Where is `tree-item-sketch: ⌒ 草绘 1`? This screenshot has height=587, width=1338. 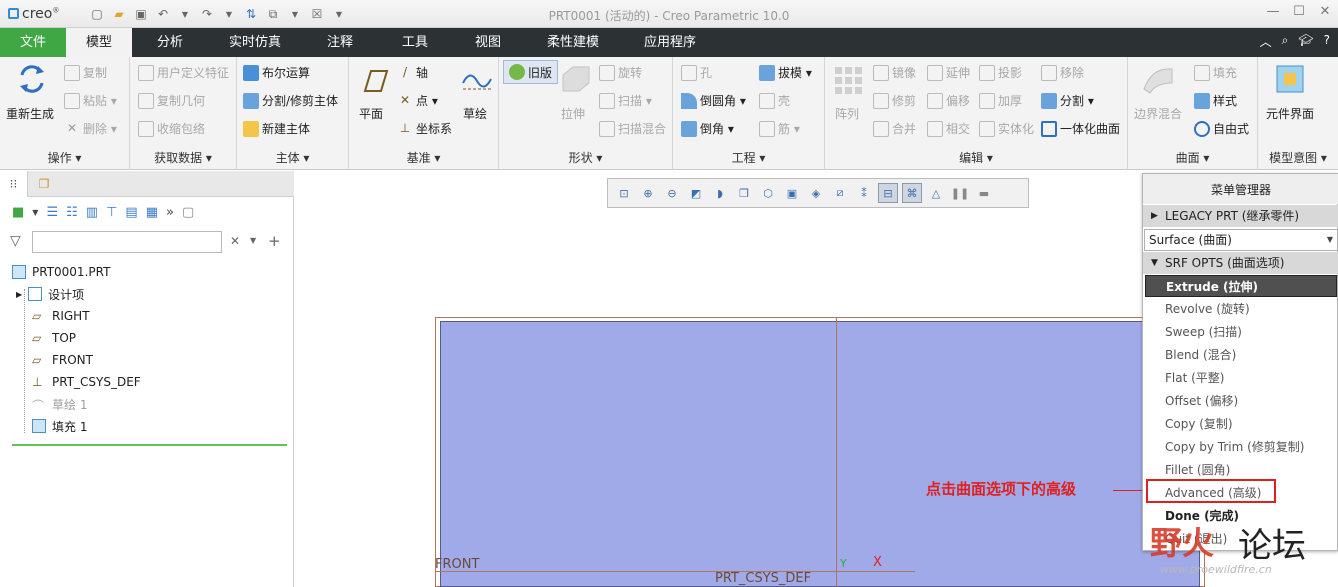
tree-item-sketch: ⌒ 草绘 1 is located at coordinates (59, 404).